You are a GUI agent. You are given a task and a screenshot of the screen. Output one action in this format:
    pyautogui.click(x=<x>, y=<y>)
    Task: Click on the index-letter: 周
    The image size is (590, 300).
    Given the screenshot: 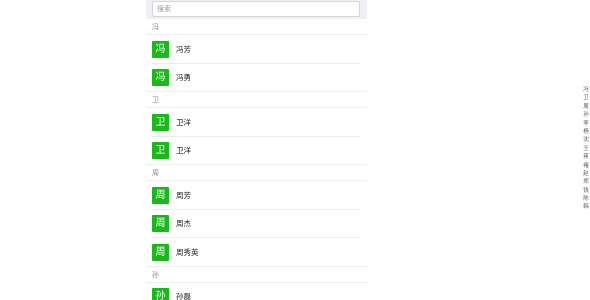 What is the action you would take?
    pyautogui.click(x=586, y=107)
    